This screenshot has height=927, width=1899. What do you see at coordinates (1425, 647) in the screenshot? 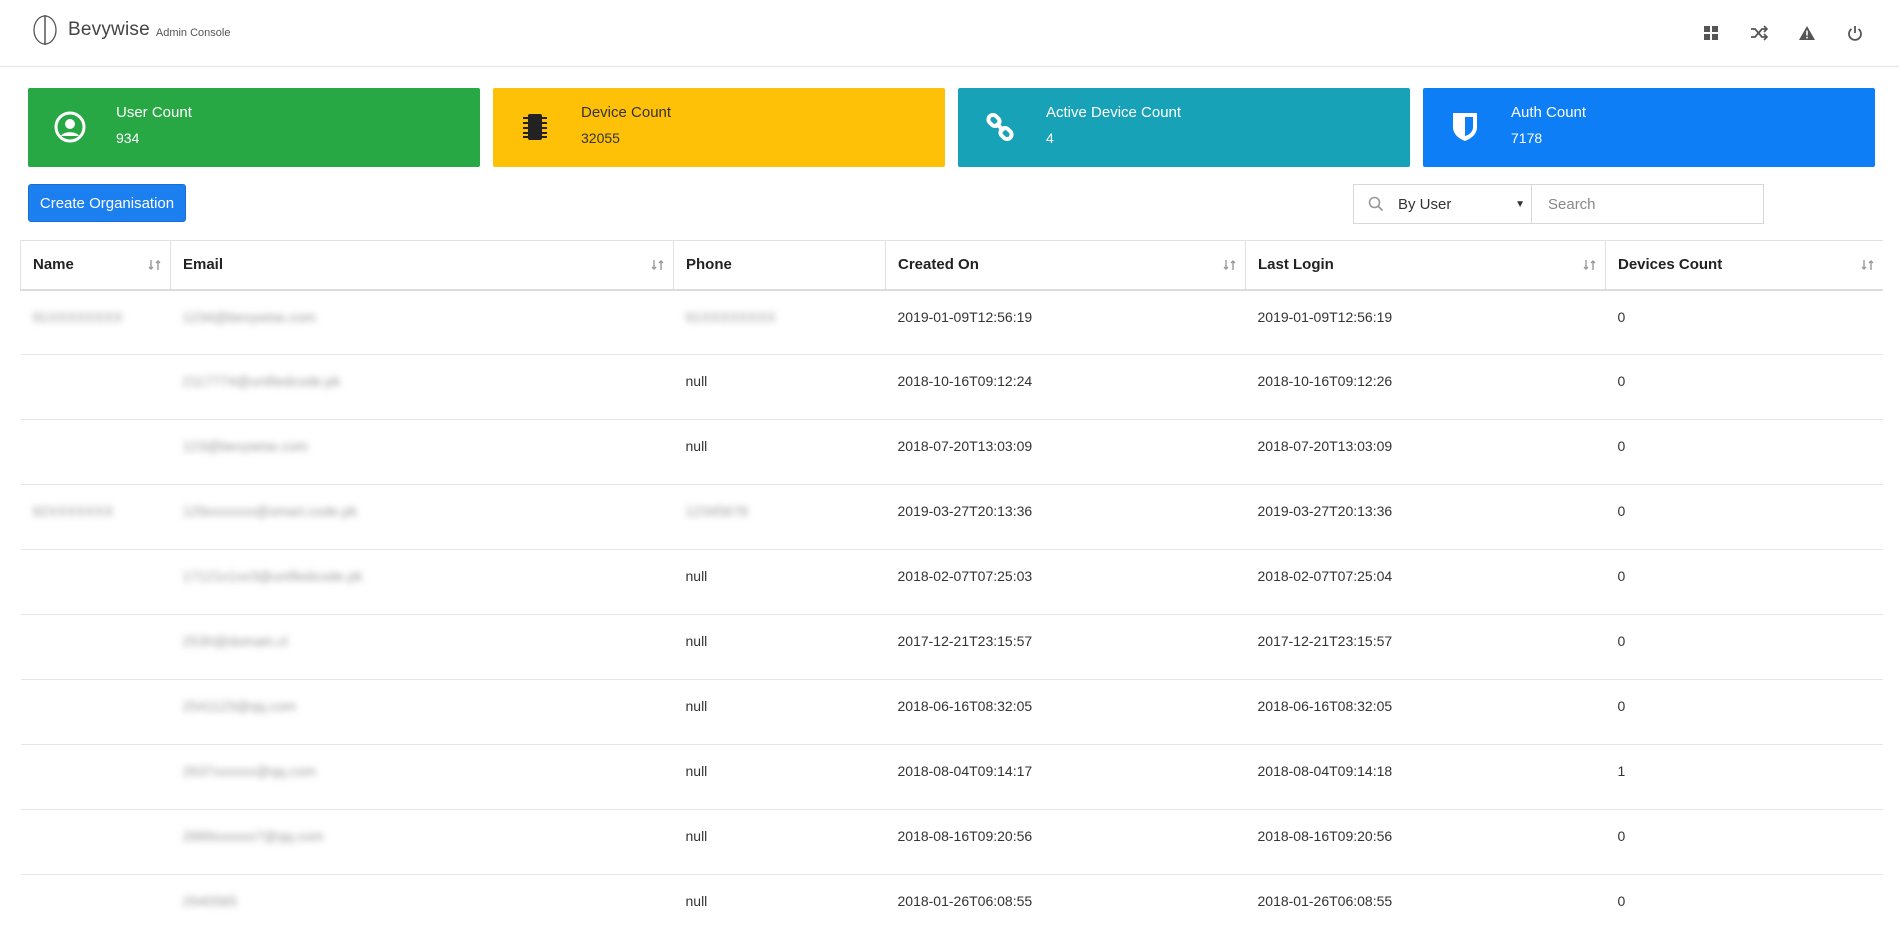
I see `cell-last-login: 2017-12-21T23:15:57` at bounding box center [1425, 647].